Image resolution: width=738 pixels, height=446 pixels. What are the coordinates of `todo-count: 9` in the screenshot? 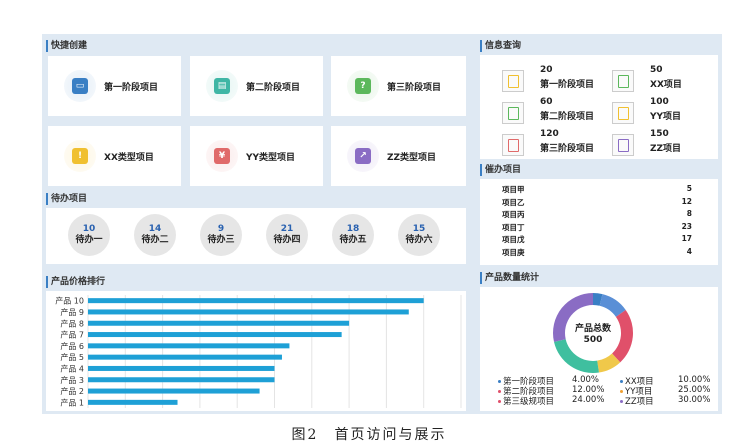 It's located at (221, 229).